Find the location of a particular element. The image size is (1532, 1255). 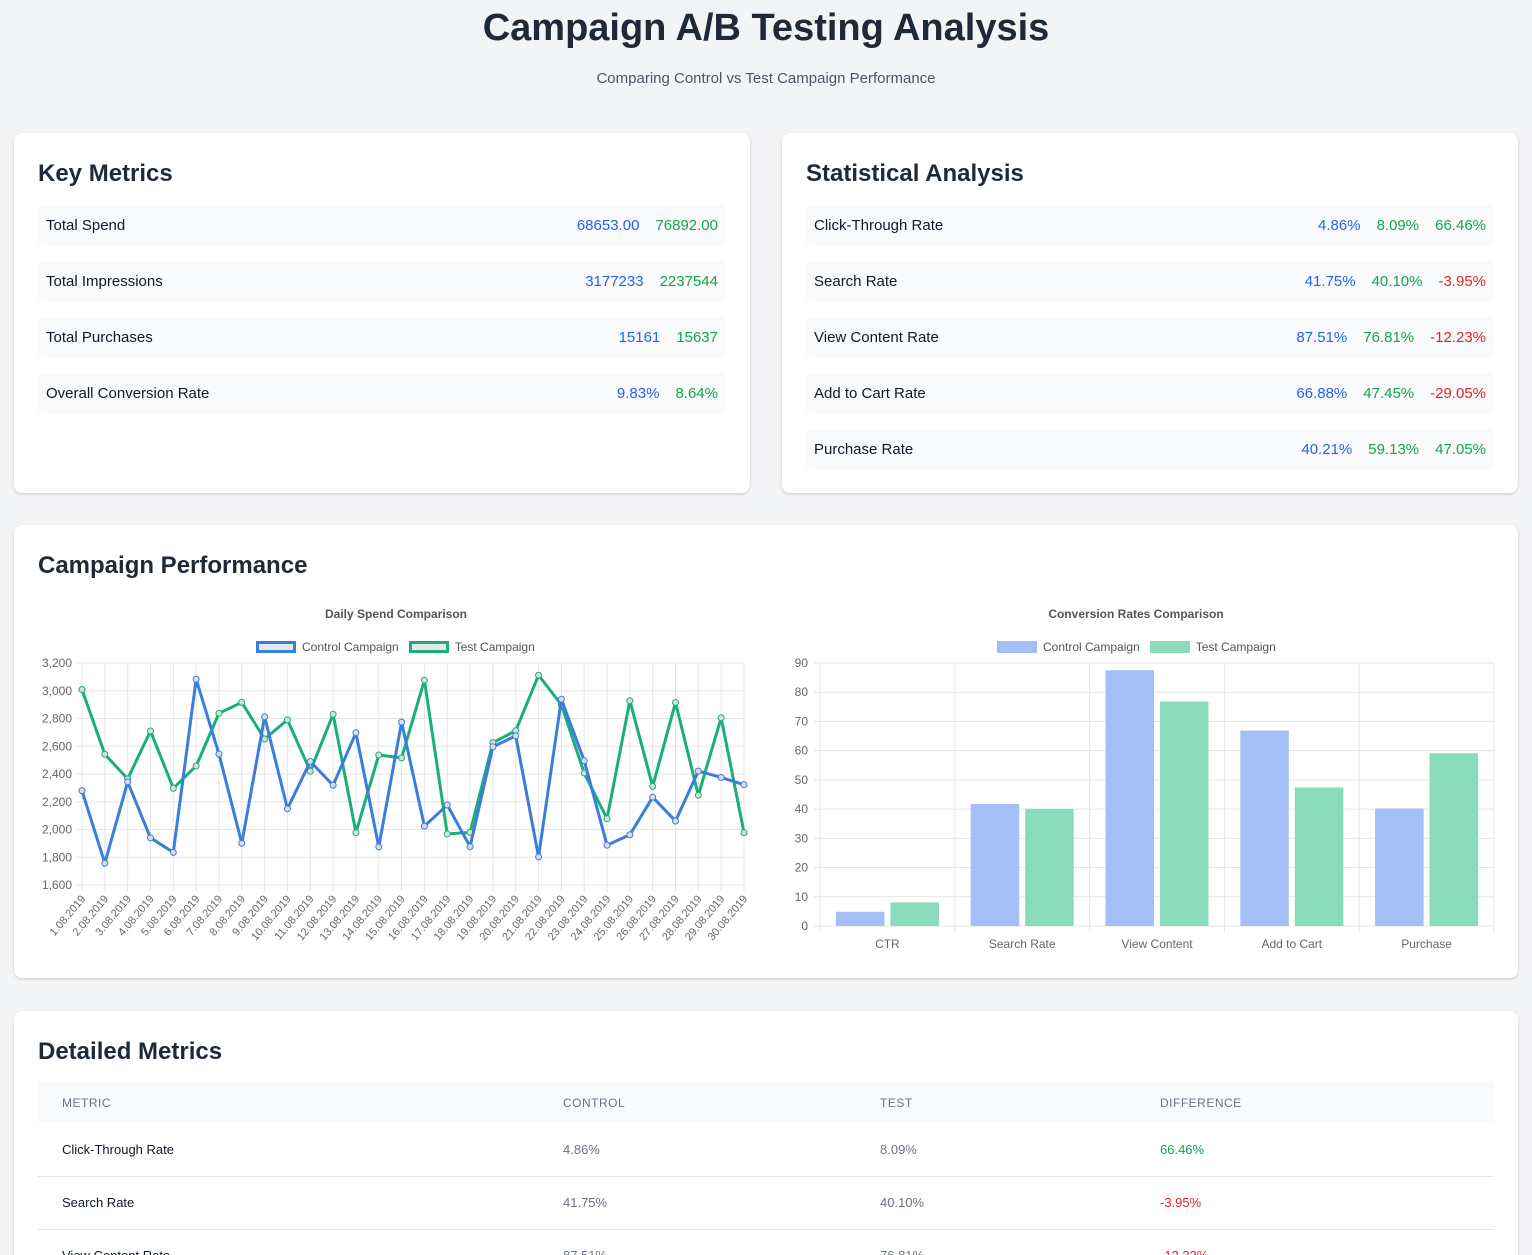

x-tick-label: View Content is located at coordinates (1157, 943).